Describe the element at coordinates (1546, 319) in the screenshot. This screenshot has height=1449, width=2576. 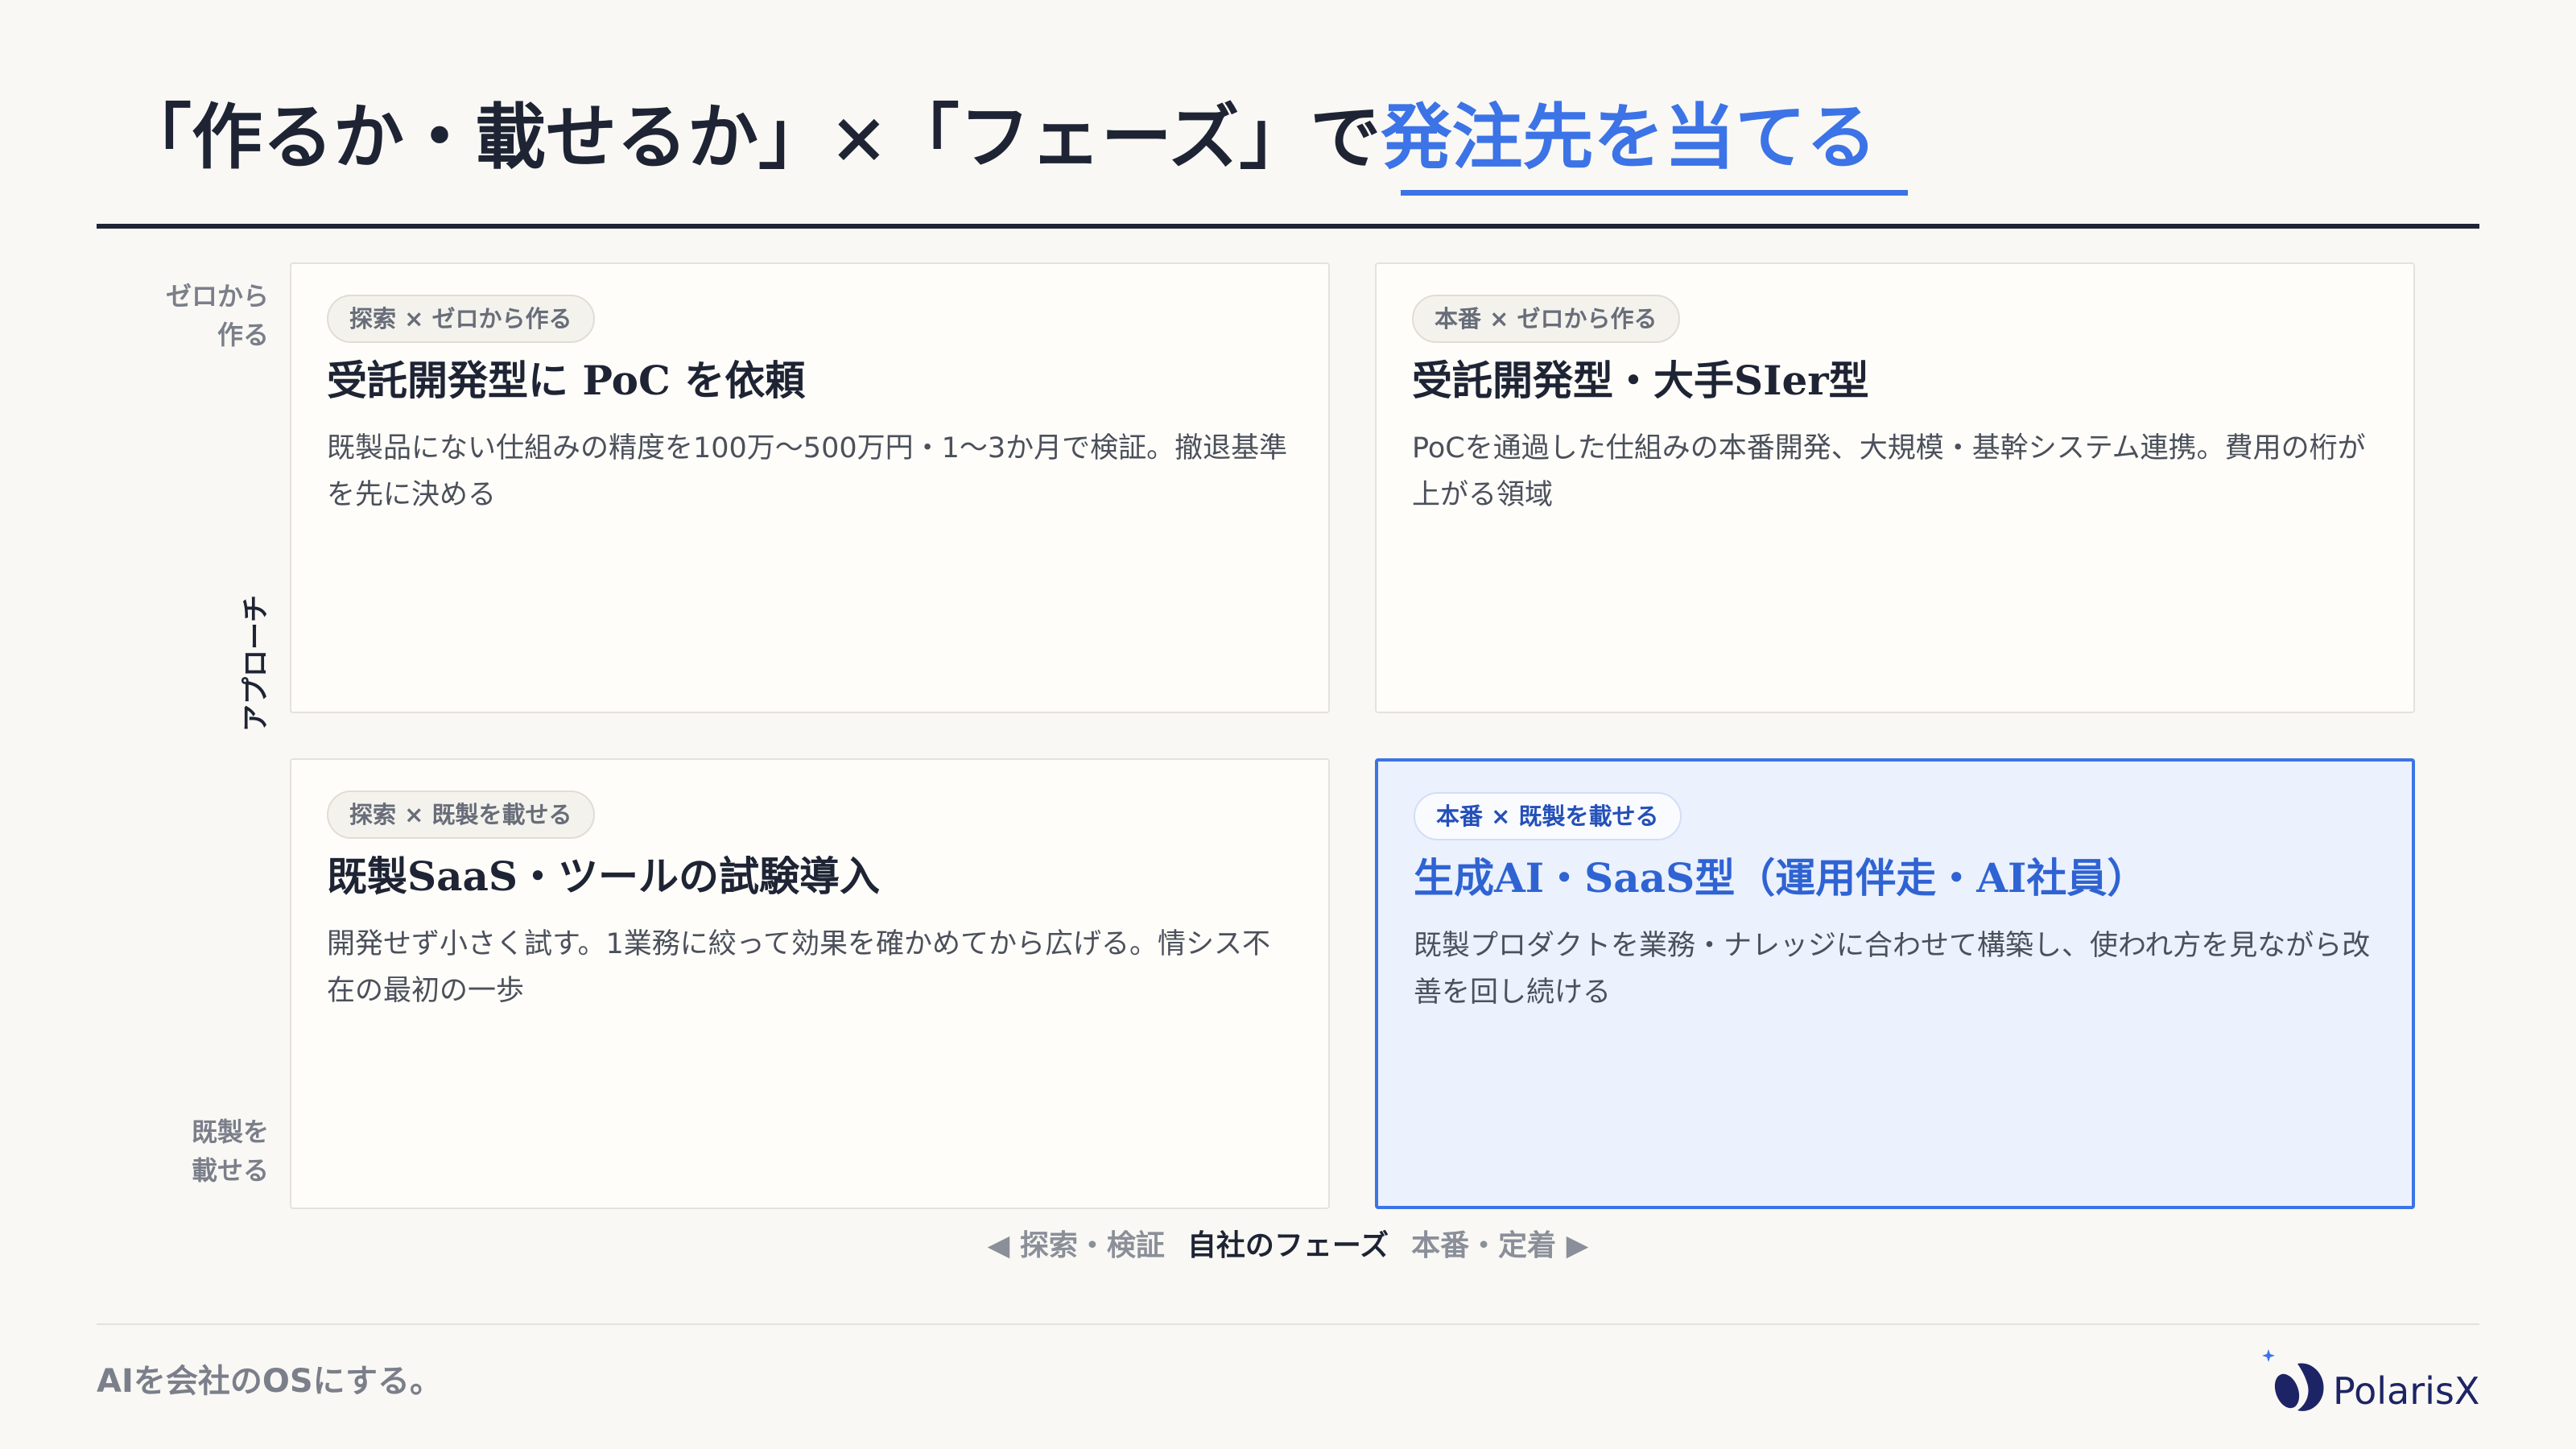
I see `quadrant-tag: 本番 × ゼロから作る` at that location.